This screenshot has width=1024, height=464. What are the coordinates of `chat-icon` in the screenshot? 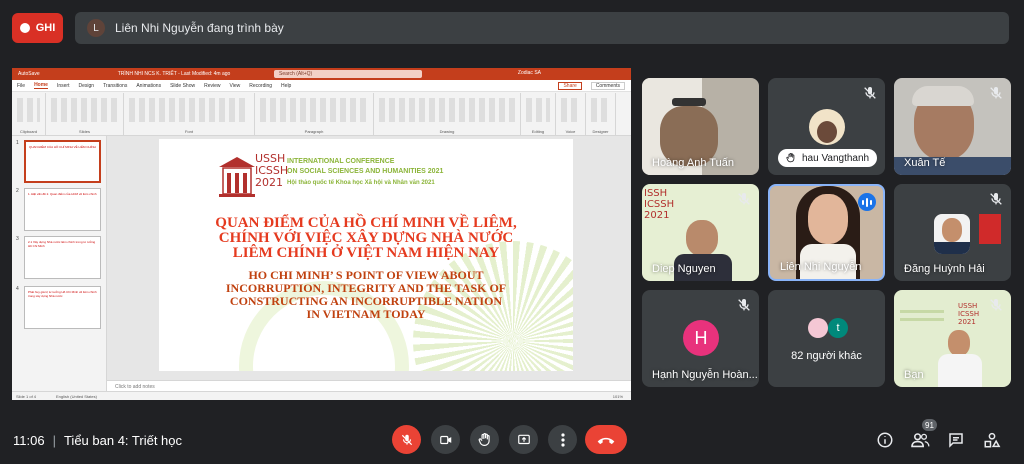 It's located at (956, 440).